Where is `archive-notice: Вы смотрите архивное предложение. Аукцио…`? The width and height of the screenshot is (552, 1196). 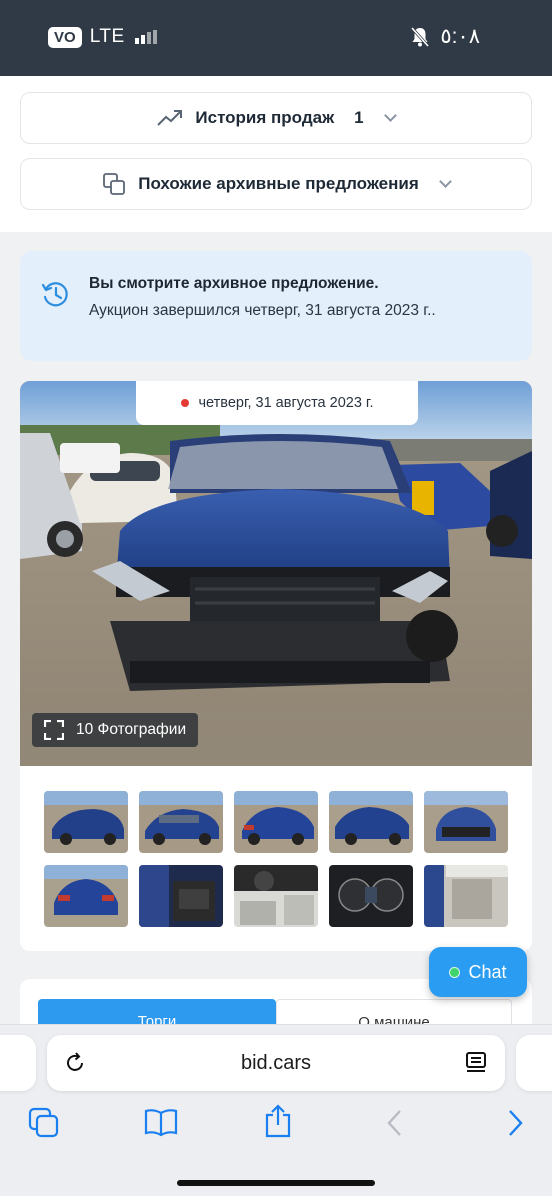 archive-notice: Вы смотрите архивное предложение. Аукцио… is located at coordinates (276, 306).